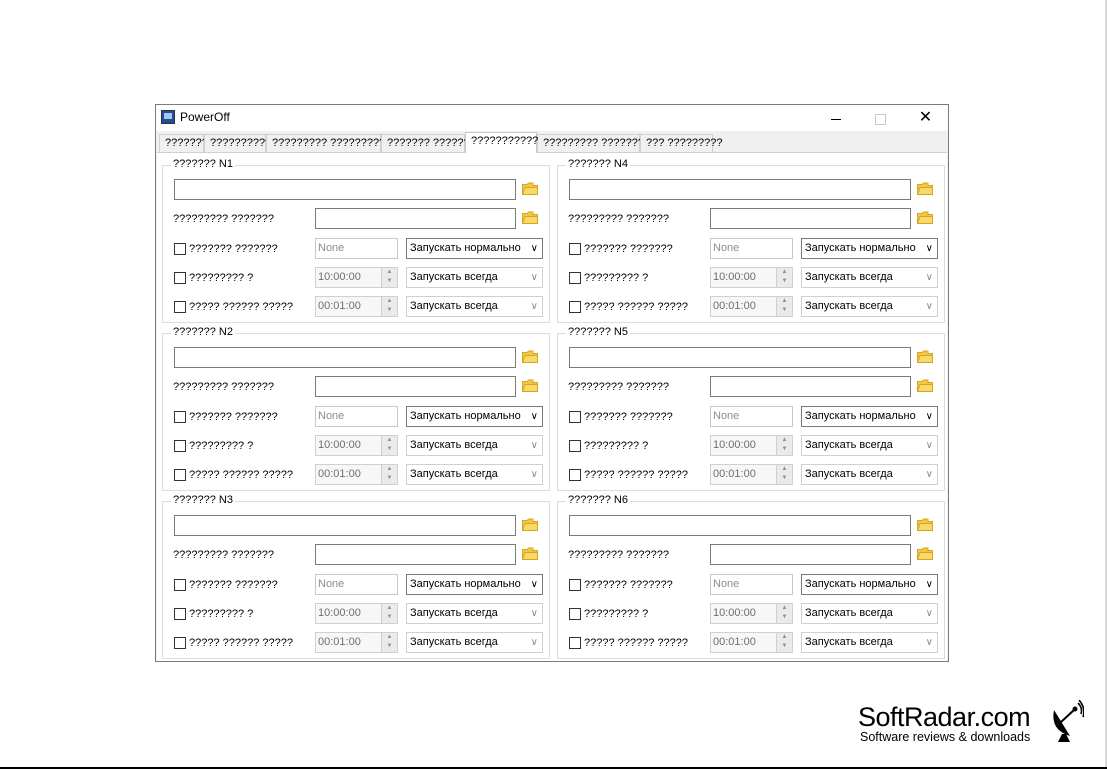 The height and width of the screenshot is (769, 1107). Describe the element at coordinates (501, 142) in the screenshot. I see `tab-5-active: ???????????` at that location.